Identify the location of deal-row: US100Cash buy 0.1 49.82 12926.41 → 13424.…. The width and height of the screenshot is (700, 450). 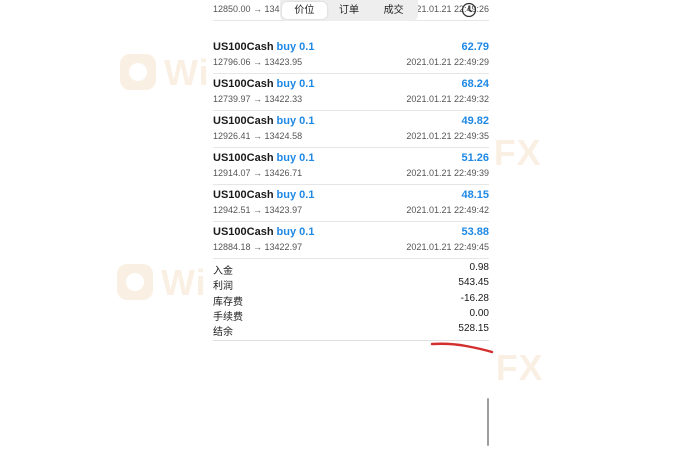
(351, 129).